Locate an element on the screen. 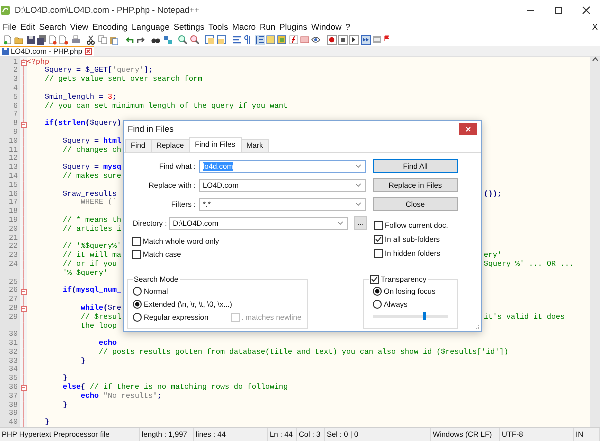 This screenshot has width=600, height=441. play-icon is located at coordinates (354, 40).